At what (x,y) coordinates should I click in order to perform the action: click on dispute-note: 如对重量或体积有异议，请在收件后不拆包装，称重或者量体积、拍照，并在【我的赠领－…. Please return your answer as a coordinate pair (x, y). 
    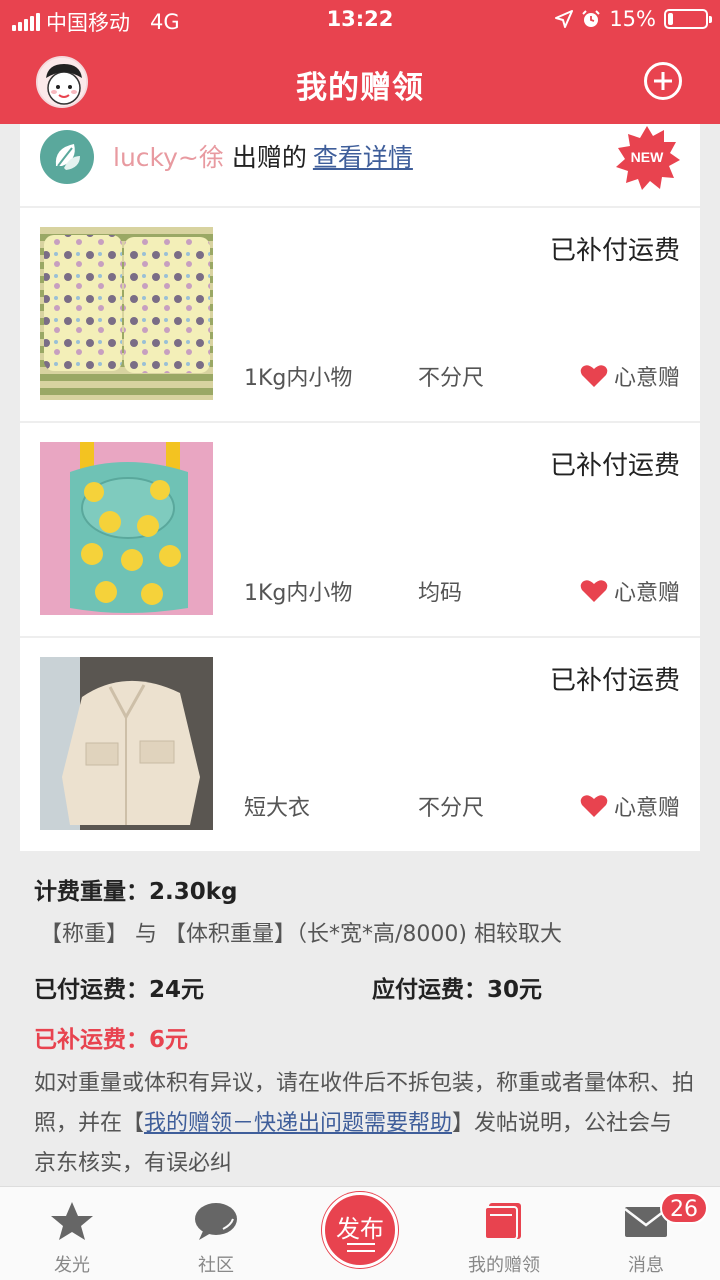
    Looking at the image, I should click on (364, 1124).